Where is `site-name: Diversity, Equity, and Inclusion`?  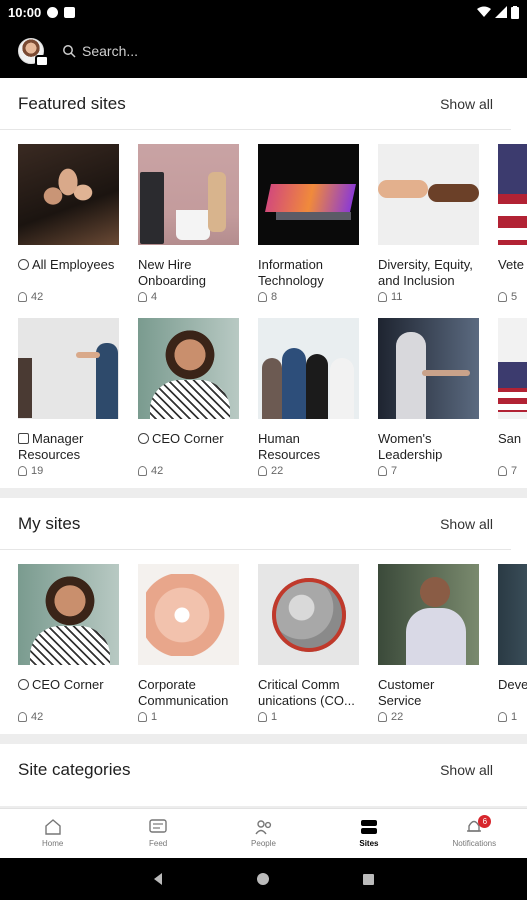
site-name: Diversity, Equity, and Inclusion is located at coordinates (425, 272).